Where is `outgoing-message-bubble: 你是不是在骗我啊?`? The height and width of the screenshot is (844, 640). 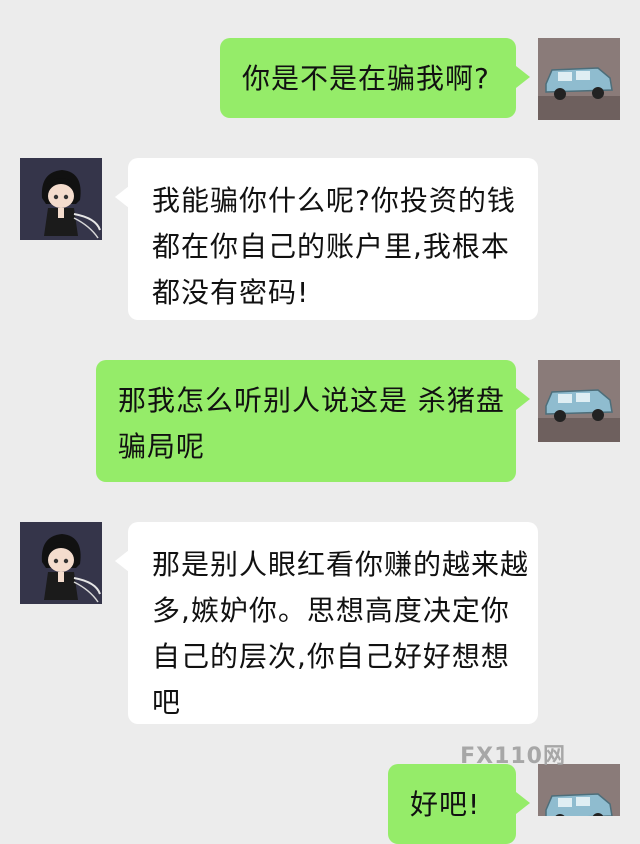 outgoing-message-bubble: 你是不是在骗我啊? is located at coordinates (368, 78).